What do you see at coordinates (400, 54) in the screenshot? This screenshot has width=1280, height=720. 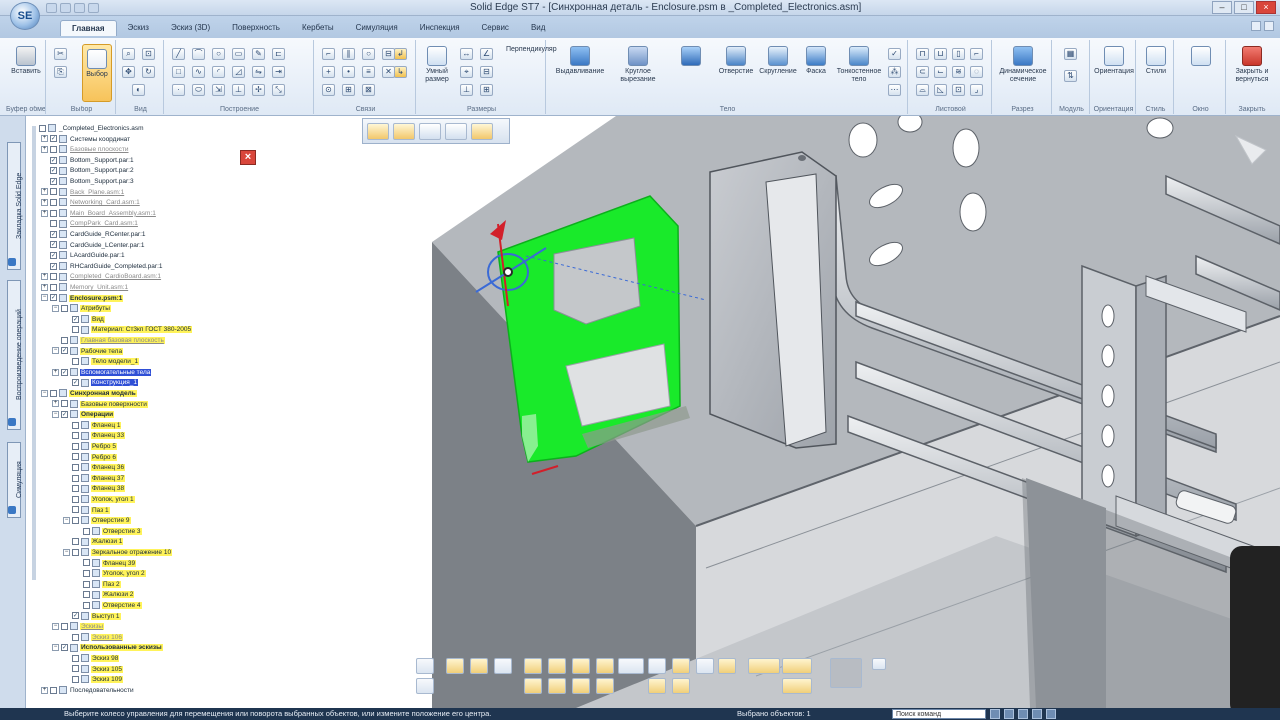 I see `relation-handle-icon: ↲` at bounding box center [400, 54].